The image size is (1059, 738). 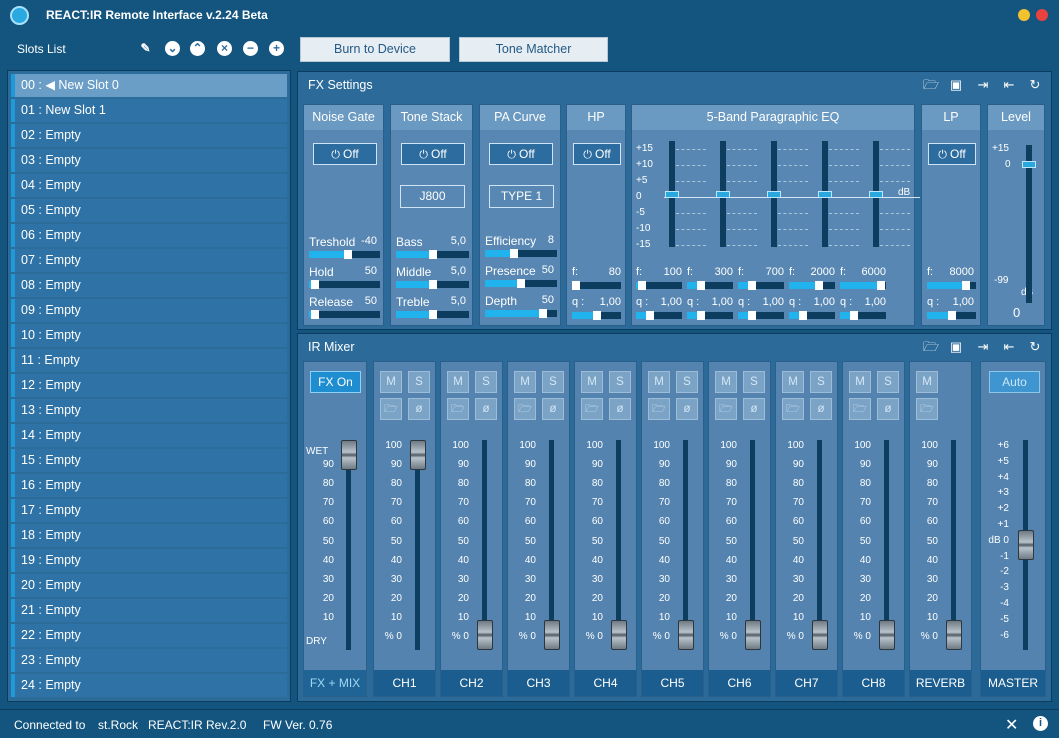 I want to click on info-icon: i, so click(x=1040, y=723).